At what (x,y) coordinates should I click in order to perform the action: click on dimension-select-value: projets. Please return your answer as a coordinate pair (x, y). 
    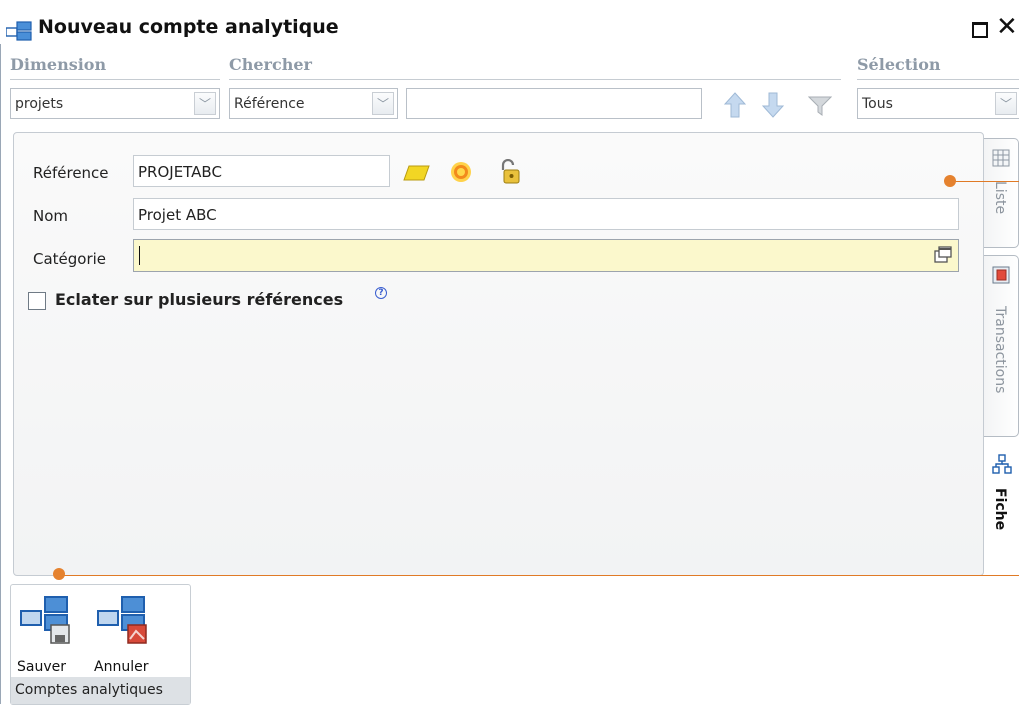
    Looking at the image, I should click on (39, 104).